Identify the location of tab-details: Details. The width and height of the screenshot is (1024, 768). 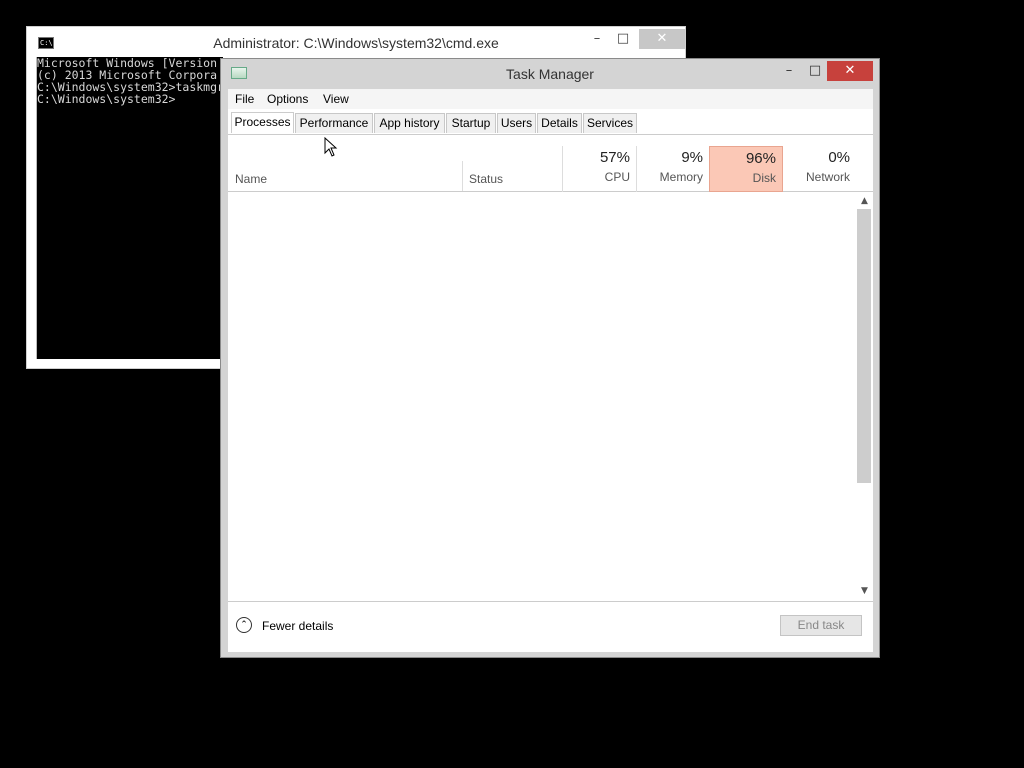
(559, 123).